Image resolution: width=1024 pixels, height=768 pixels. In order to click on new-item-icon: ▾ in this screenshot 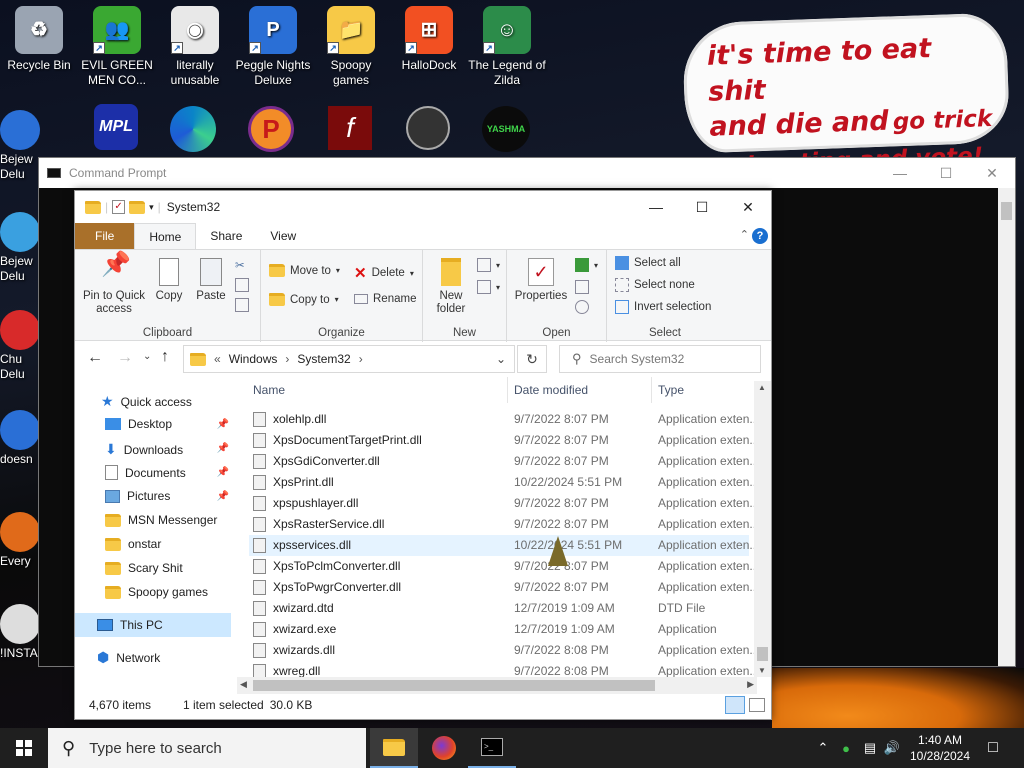, I will do `click(488, 265)`.